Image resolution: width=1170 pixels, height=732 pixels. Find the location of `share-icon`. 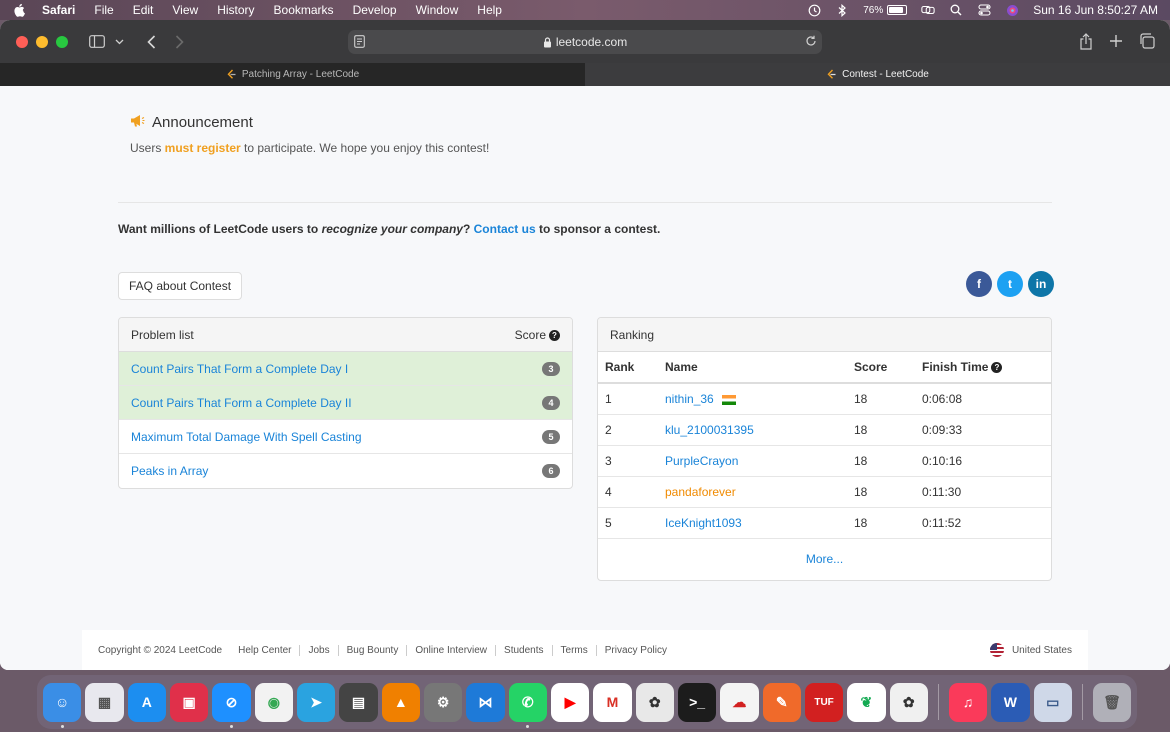

share-icon is located at coordinates (1086, 41).